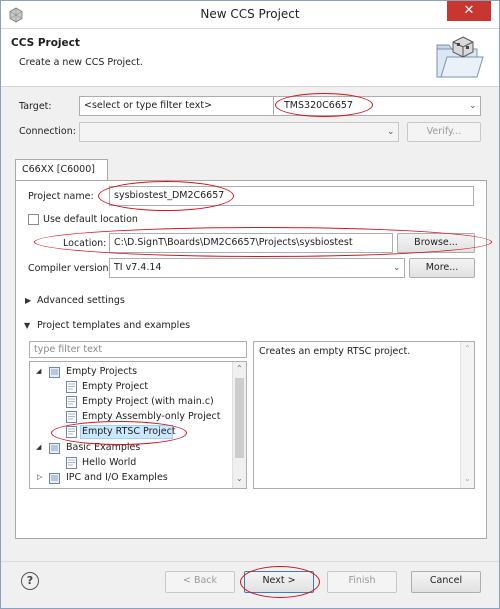 The image size is (500, 609). What do you see at coordinates (239, 132) in the screenshot?
I see `connection-select` at bounding box center [239, 132].